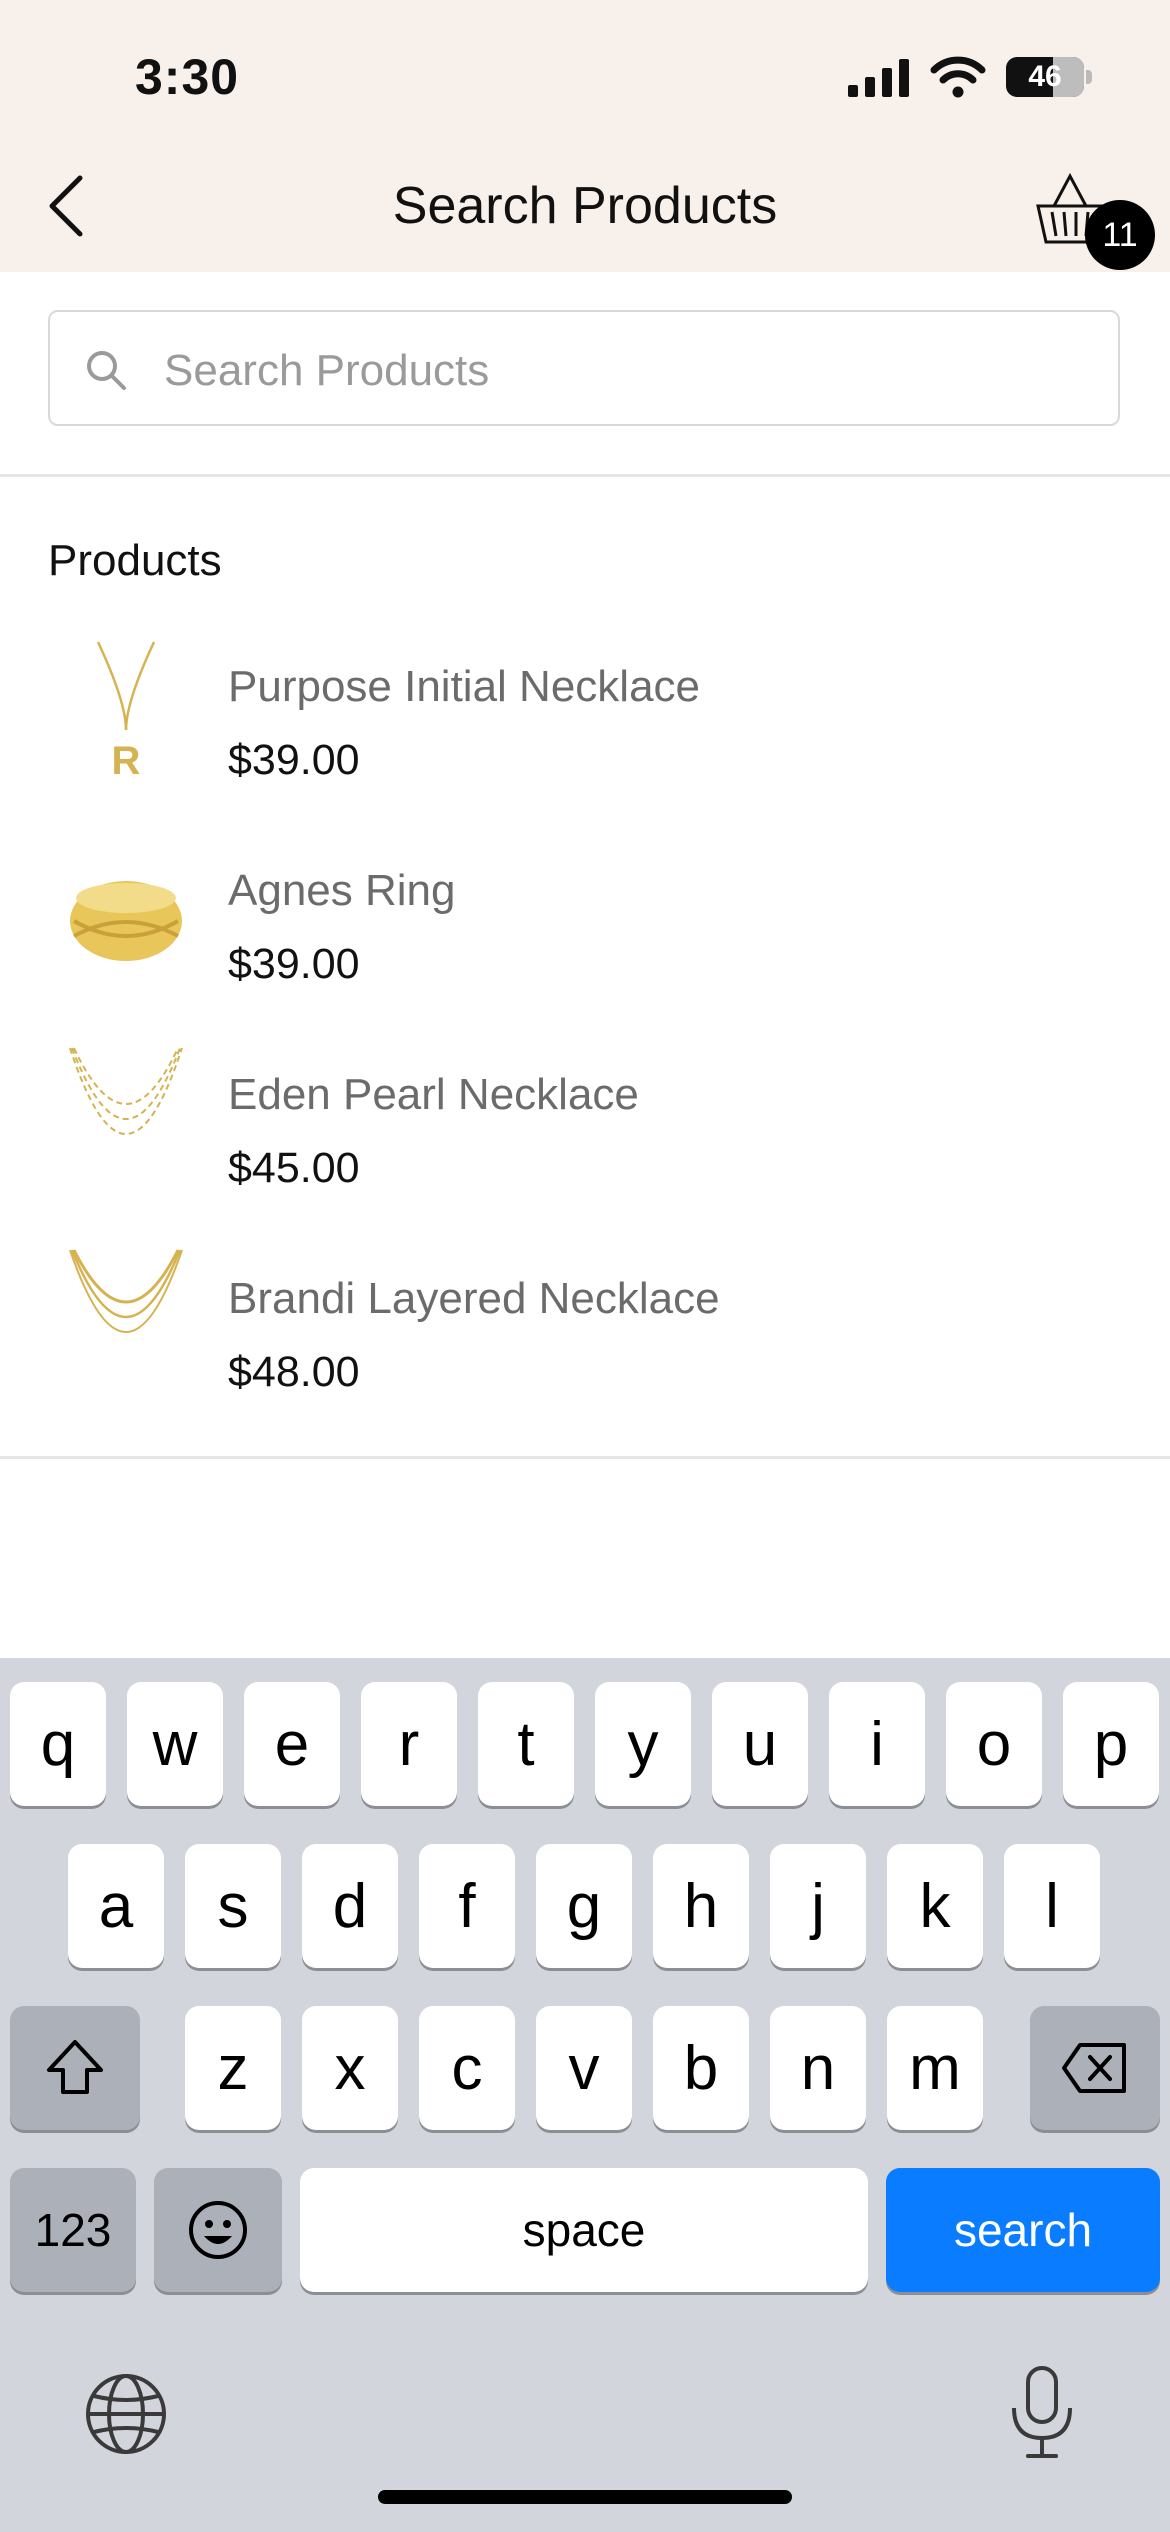 This screenshot has height=2532, width=1170. What do you see at coordinates (294, 1168) in the screenshot?
I see `product-price: $45.00` at bounding box center [294, 1168].